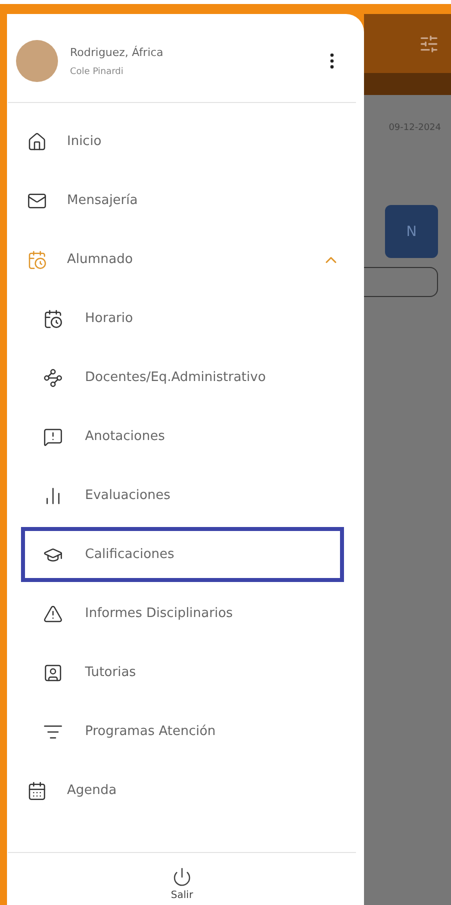  What do you see at coordinates (182, 377) in the screenshot?
I see `menu-item: Docentes/Eq.Administrativo` at bounding box center [182, 377].